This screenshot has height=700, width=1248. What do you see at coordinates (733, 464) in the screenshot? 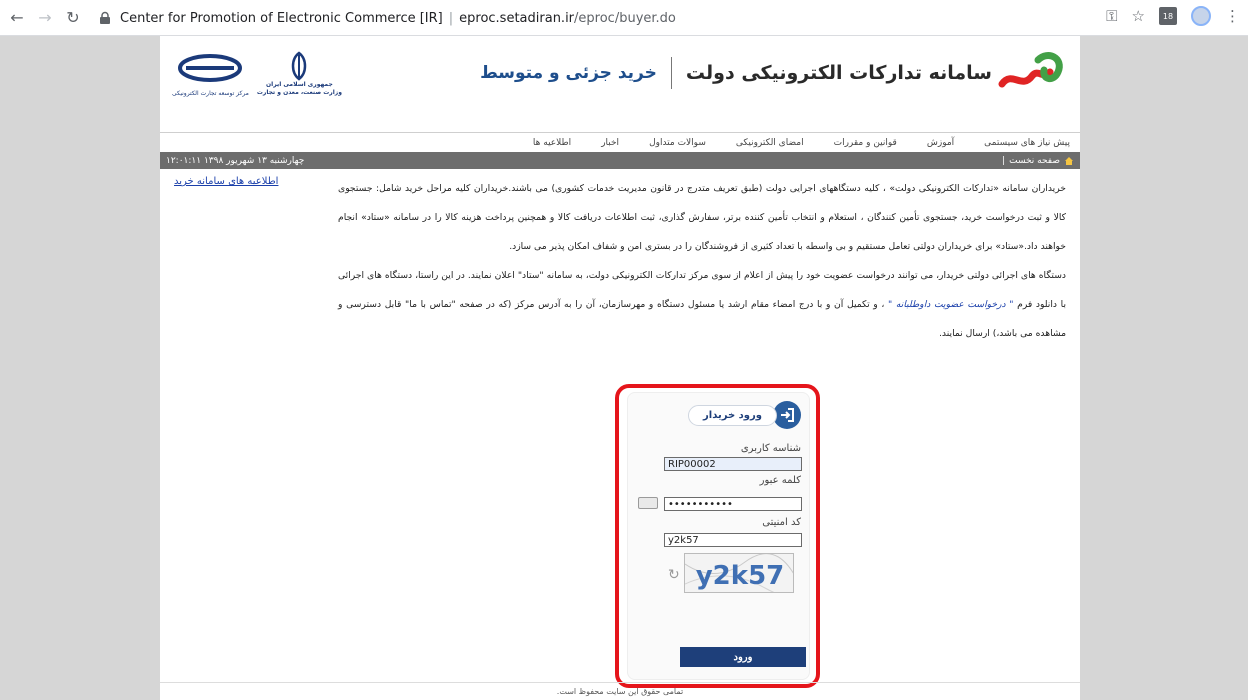
I see `username-input` at bounding box center [733, 464].